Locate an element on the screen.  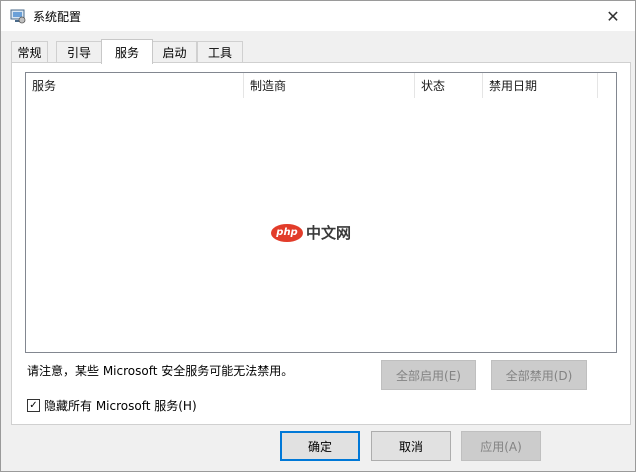
services-list-header: 服务 制造商 状态 禁用日期 is located at coordinates (312, 85).